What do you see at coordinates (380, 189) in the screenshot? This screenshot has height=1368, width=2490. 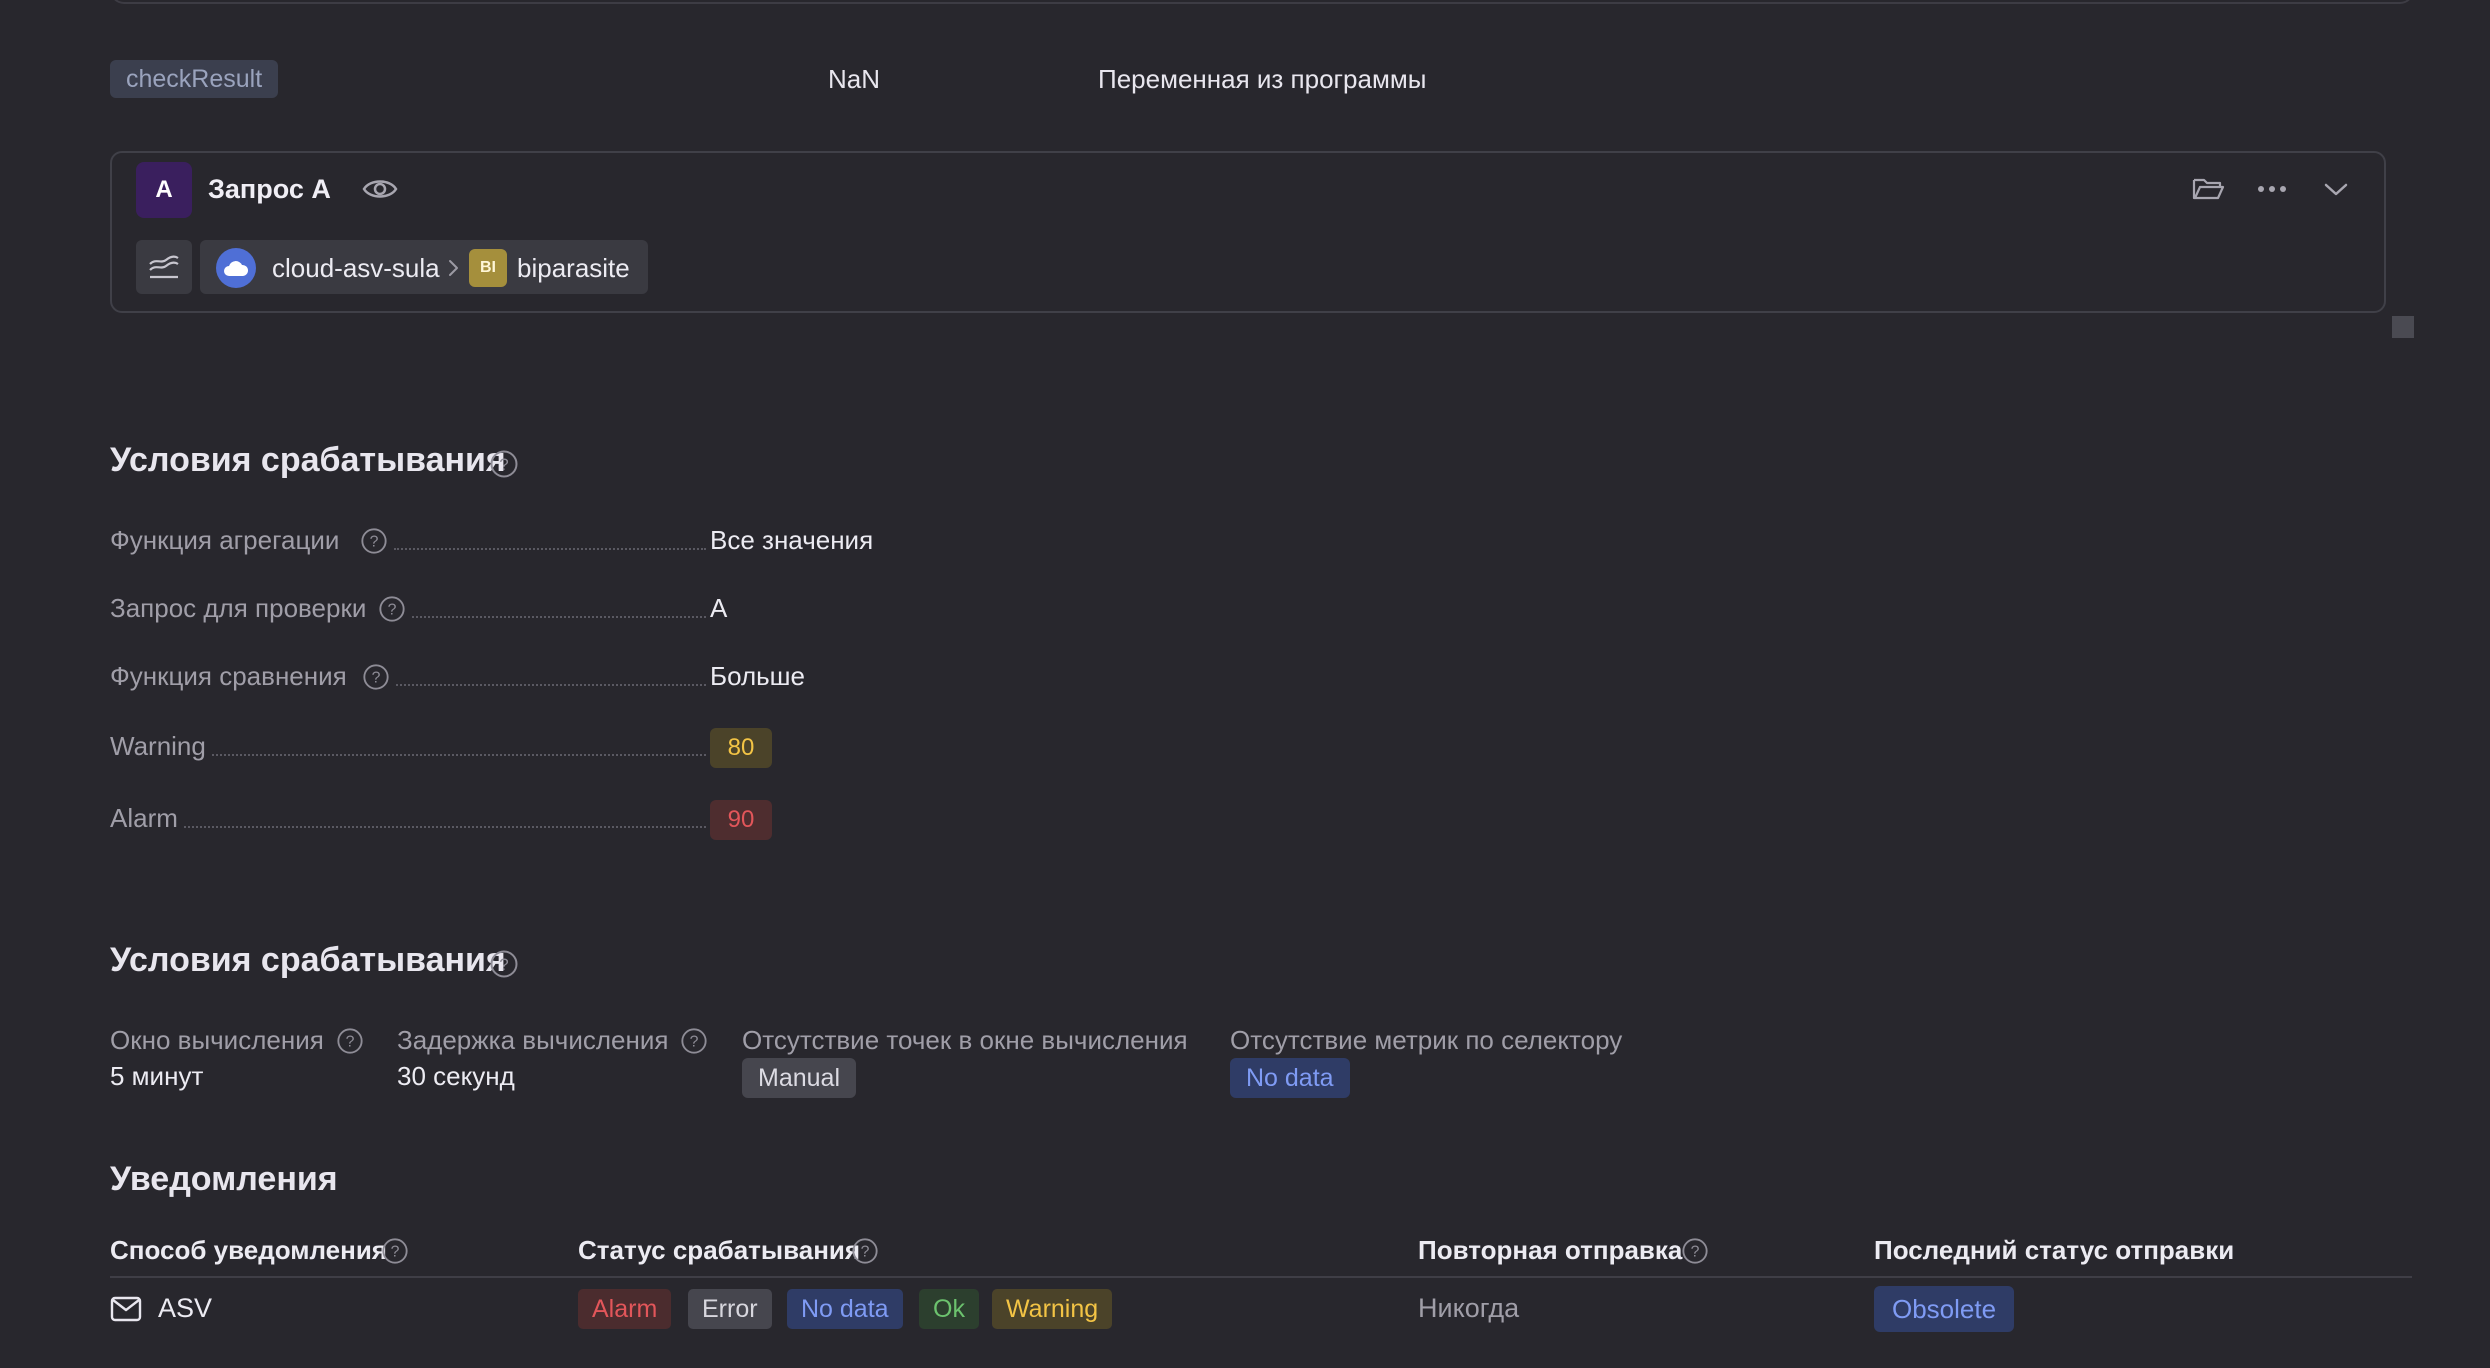 I see `eye-icon` at bounding box center [380, 189].